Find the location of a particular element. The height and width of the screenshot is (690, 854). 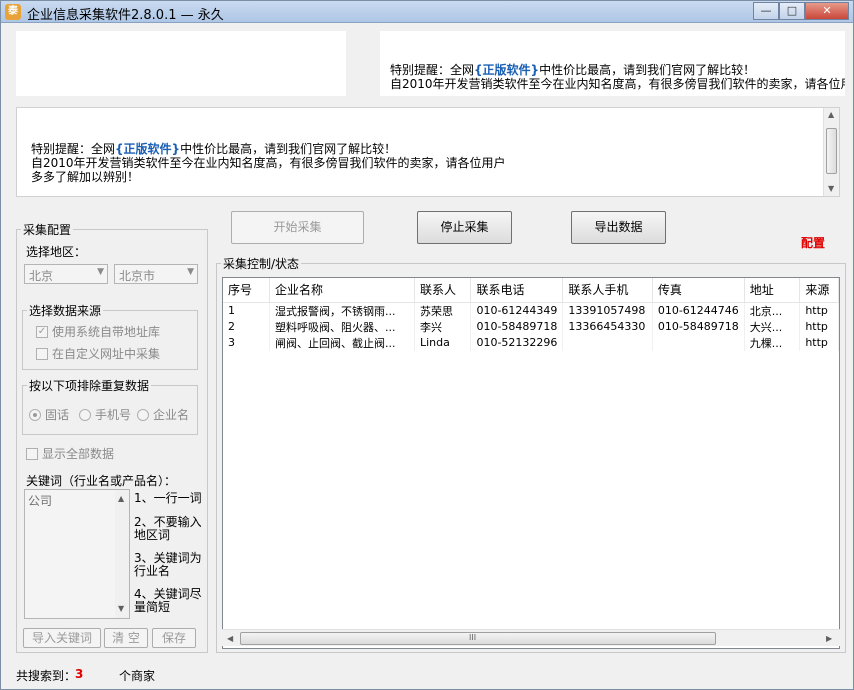

chevron-down-icon: ▼ is located at coordinates (190, 272).